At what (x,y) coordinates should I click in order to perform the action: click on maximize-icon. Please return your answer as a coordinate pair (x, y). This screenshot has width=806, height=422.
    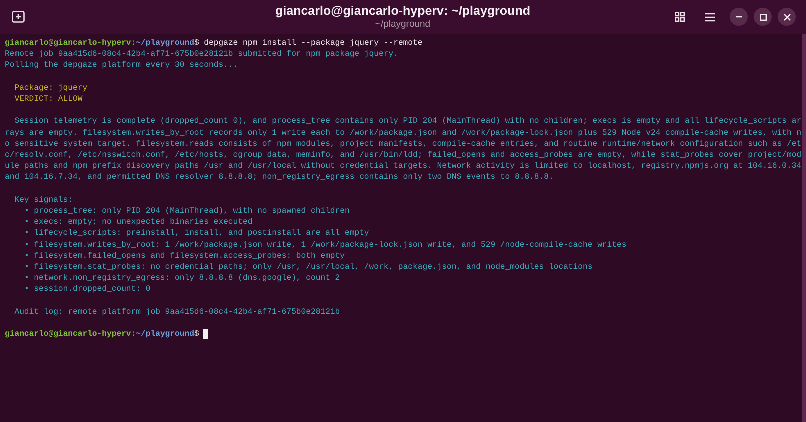
    Looking at the image, I should click on (763, 17).